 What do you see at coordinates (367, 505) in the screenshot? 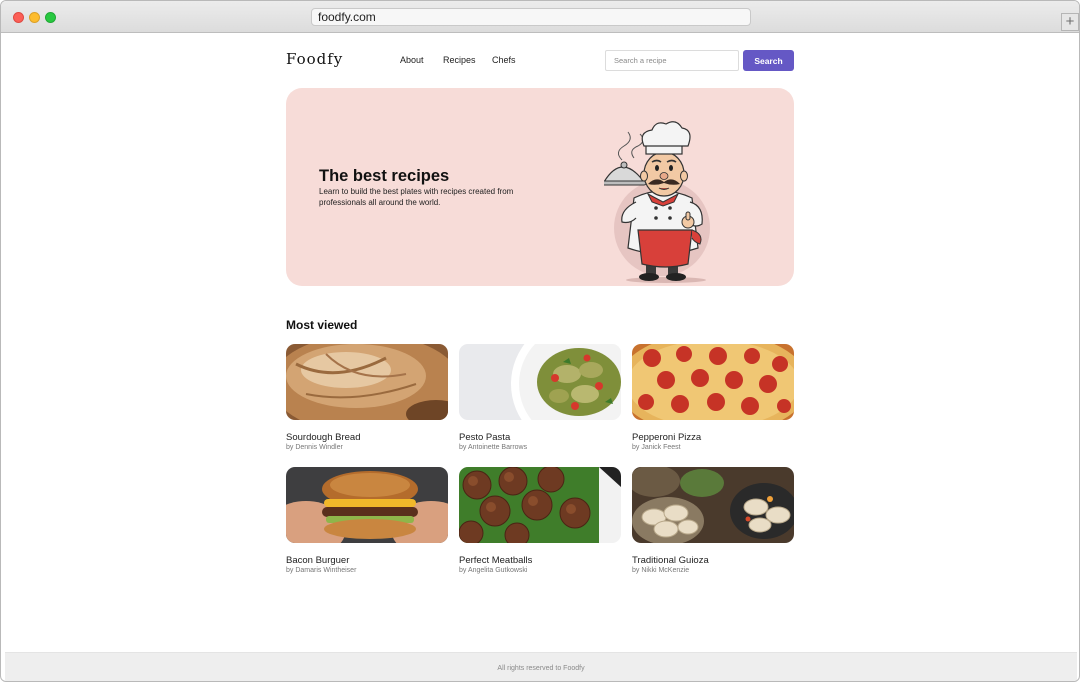
I see `recipe-image-burger` at bounding box center [367, 505].